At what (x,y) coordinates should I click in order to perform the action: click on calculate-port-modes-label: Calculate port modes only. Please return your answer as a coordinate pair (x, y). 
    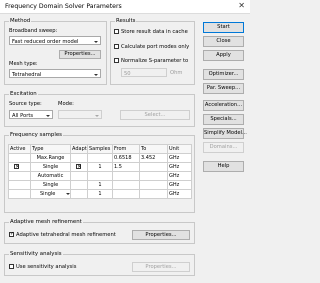
    Looking at the image, I should click on (155, 46).